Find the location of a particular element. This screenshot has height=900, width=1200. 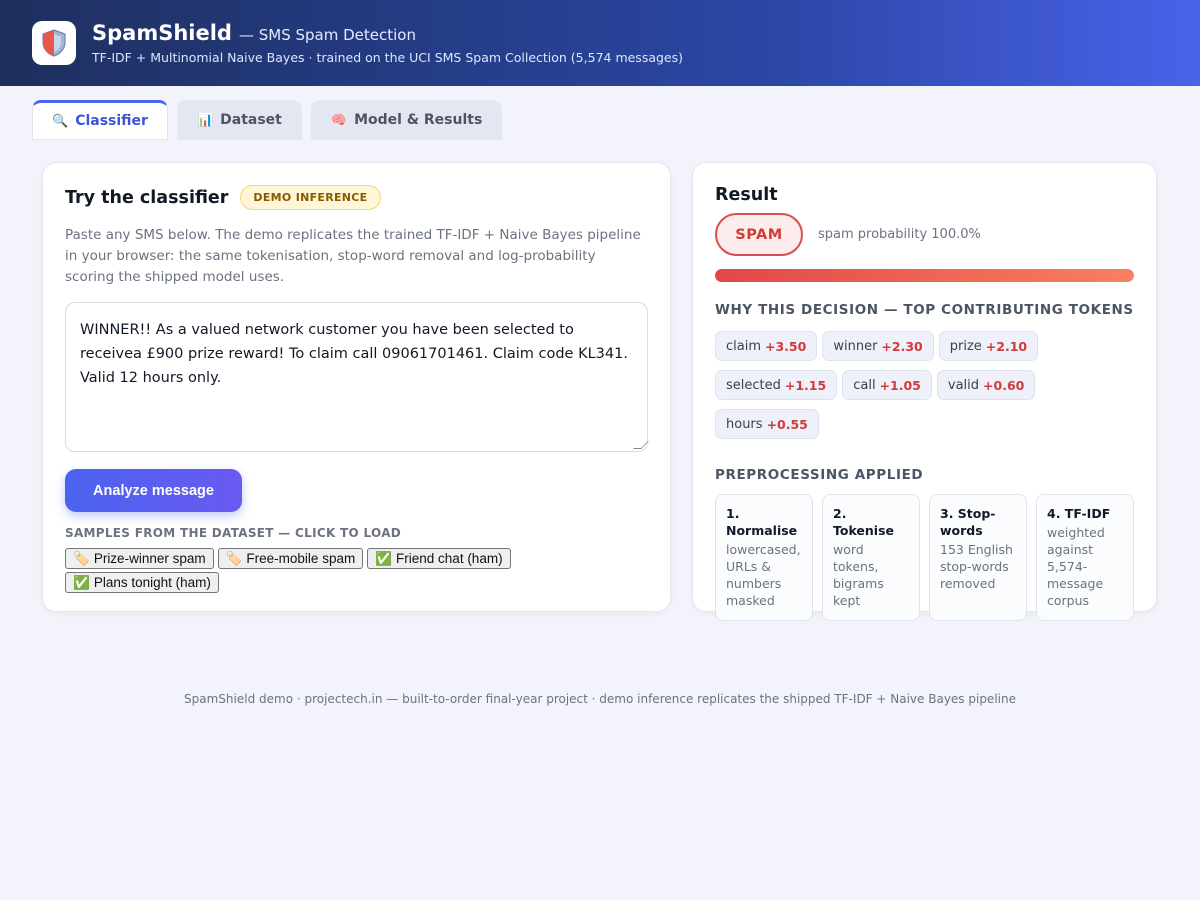

step-text: word tokens, bigrams kept is located at coordinates (858, 575).